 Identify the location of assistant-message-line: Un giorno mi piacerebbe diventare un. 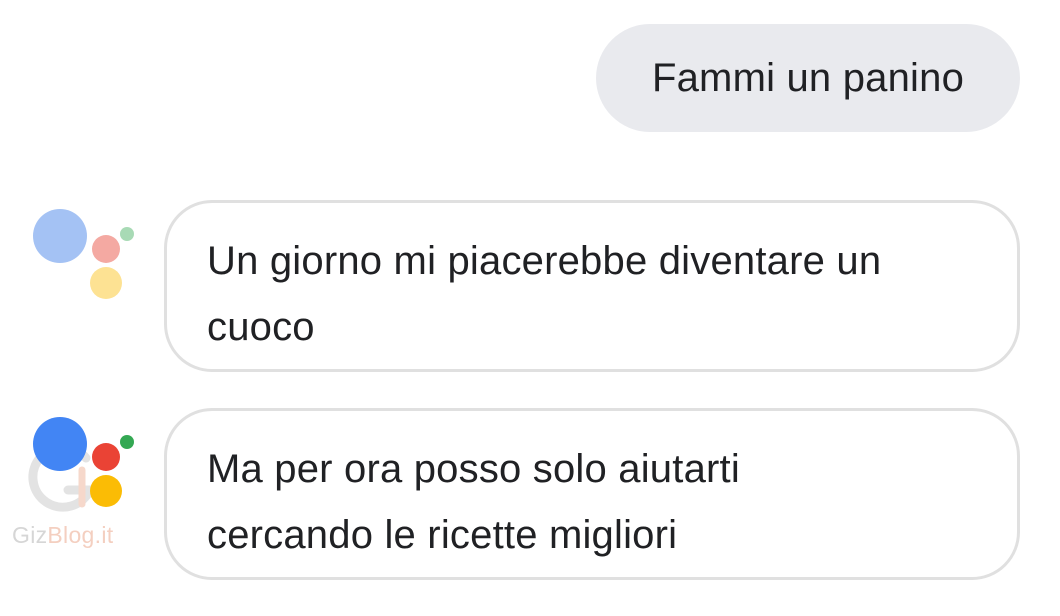
(544, 261).